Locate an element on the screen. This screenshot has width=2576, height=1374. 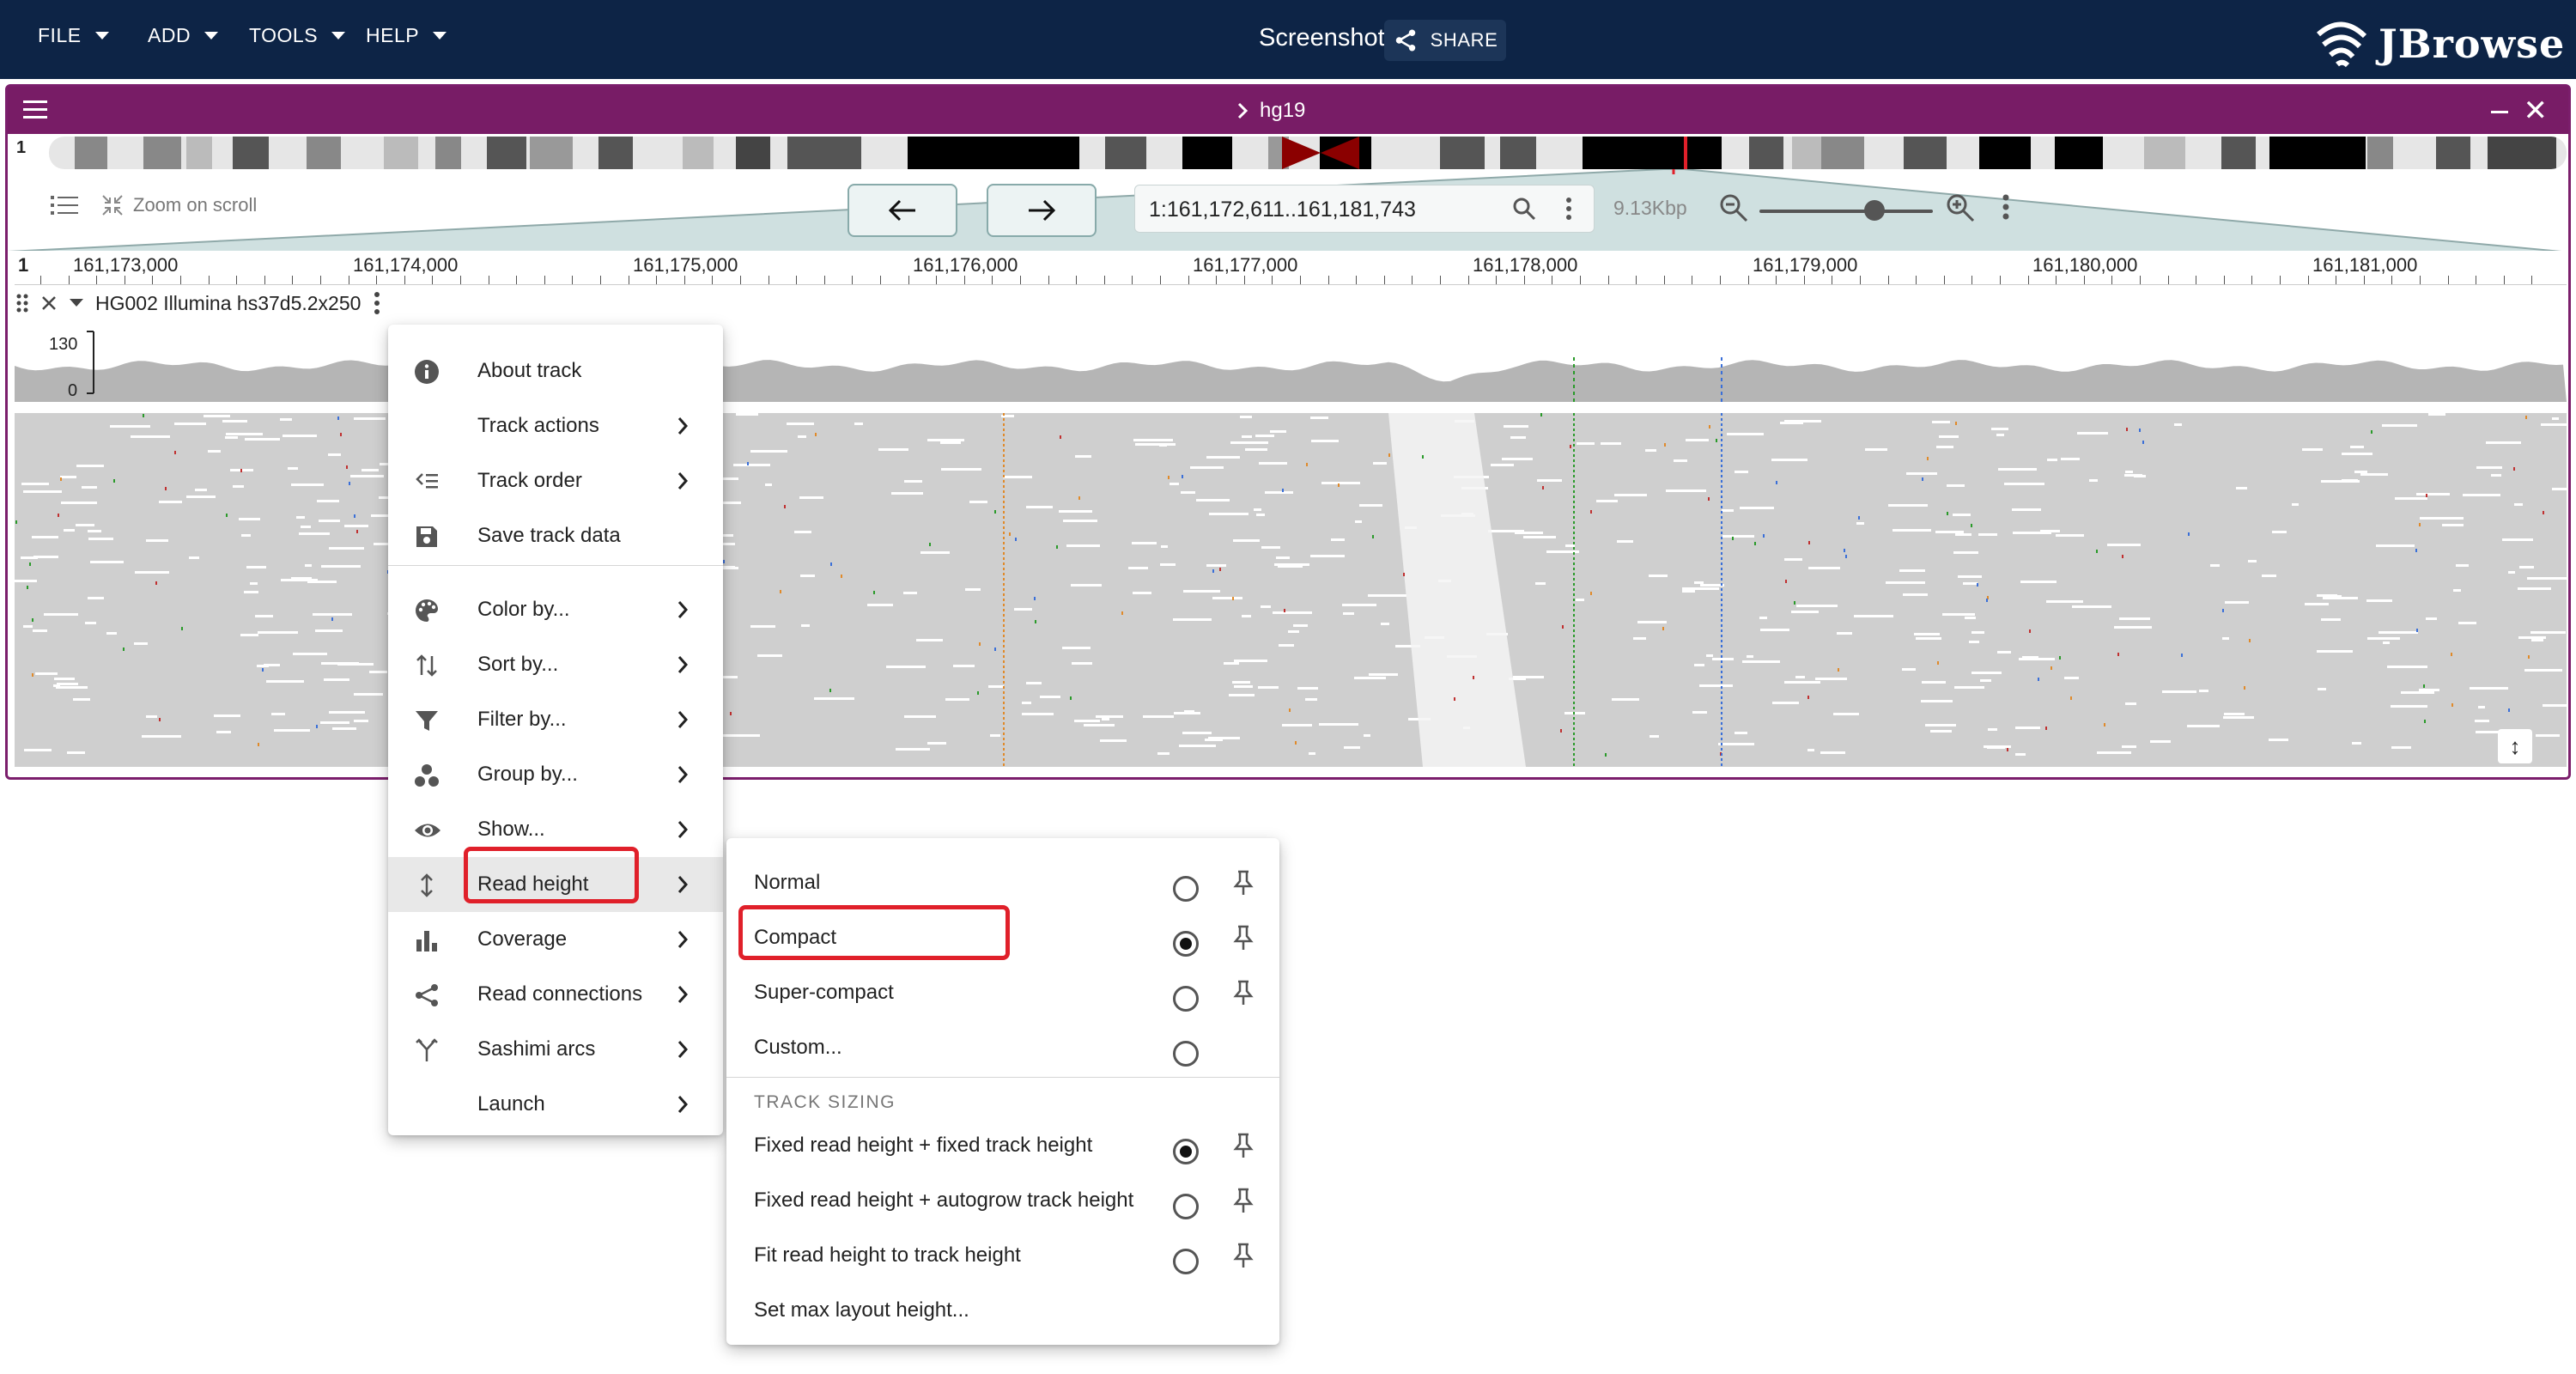
menu-item-save-track-data: Save track data is located at coordinates (555, 535).